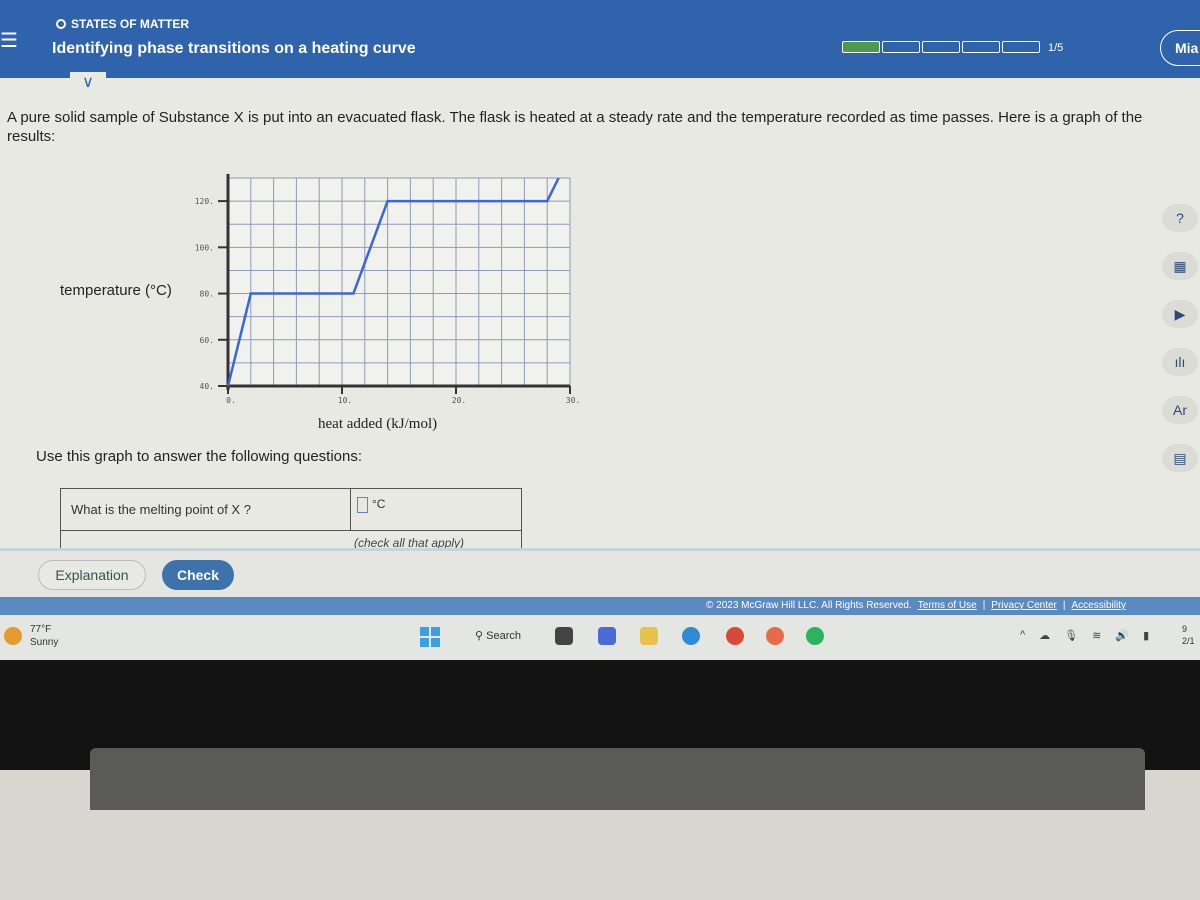 Image resolution: width=1200 pixels, height=900 pixels. I want to click on progress-label: 1/5, so click(1056, 48).